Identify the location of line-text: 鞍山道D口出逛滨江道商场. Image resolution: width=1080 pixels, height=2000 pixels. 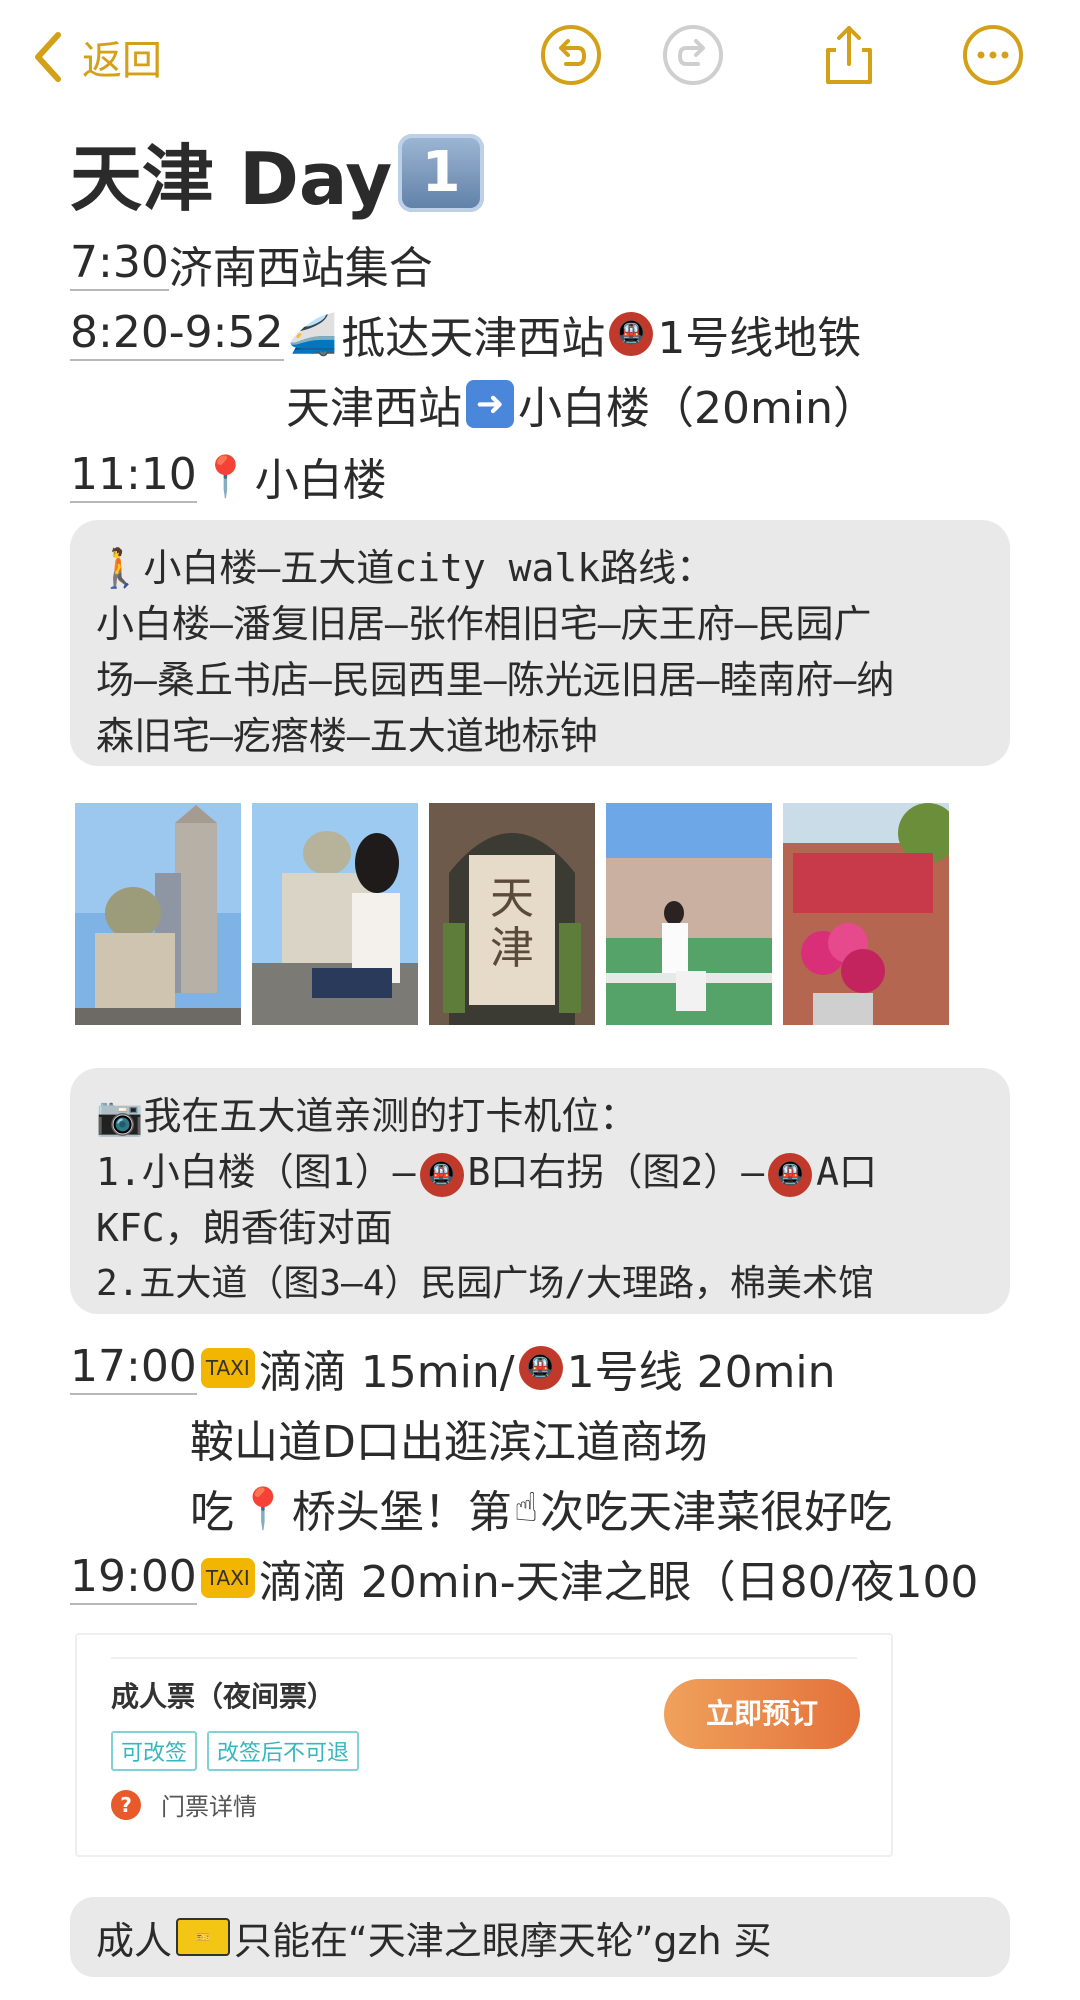
(449, 1442).